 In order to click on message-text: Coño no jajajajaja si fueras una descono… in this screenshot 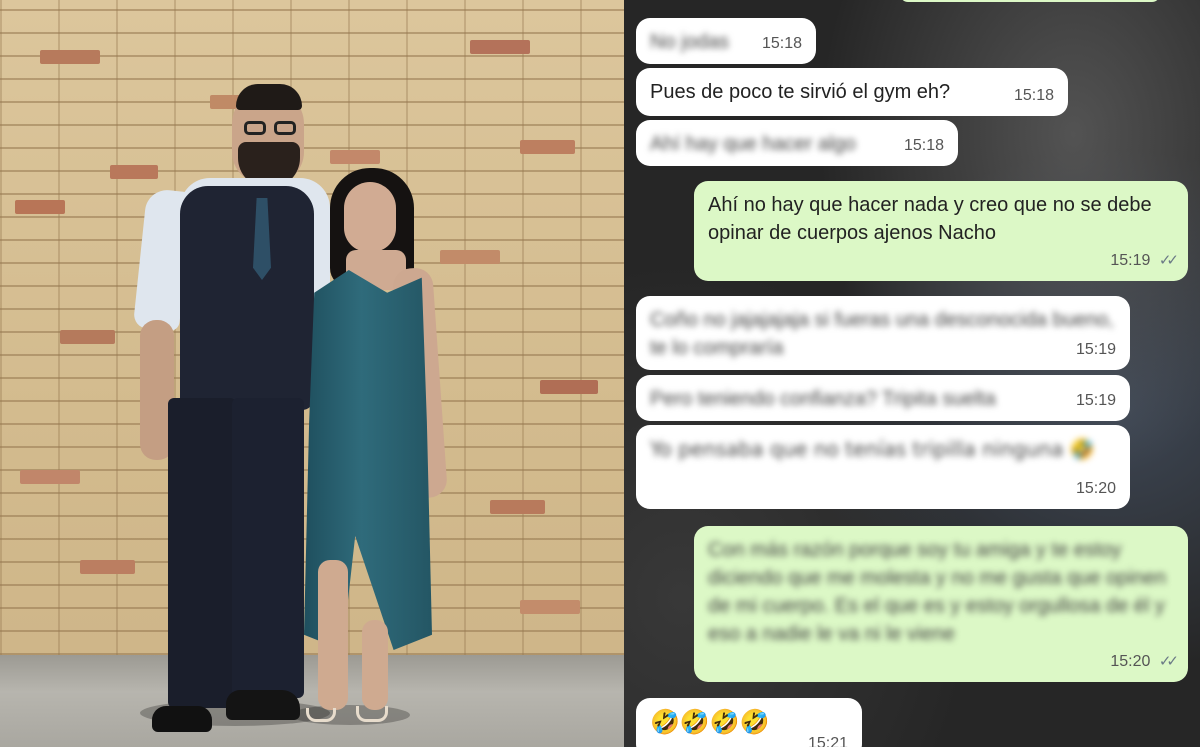, I will do `click(882, 334)`.